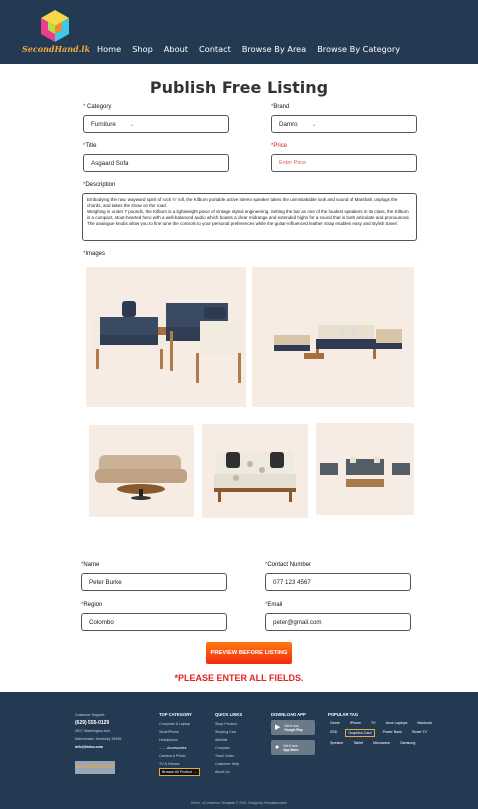 The width and height of the screenshot is (478, 809). What do you see at coordinates (154, 582) in the screenshot?
I see `name-input: Peter Burke` at bounding box center [154, 582].